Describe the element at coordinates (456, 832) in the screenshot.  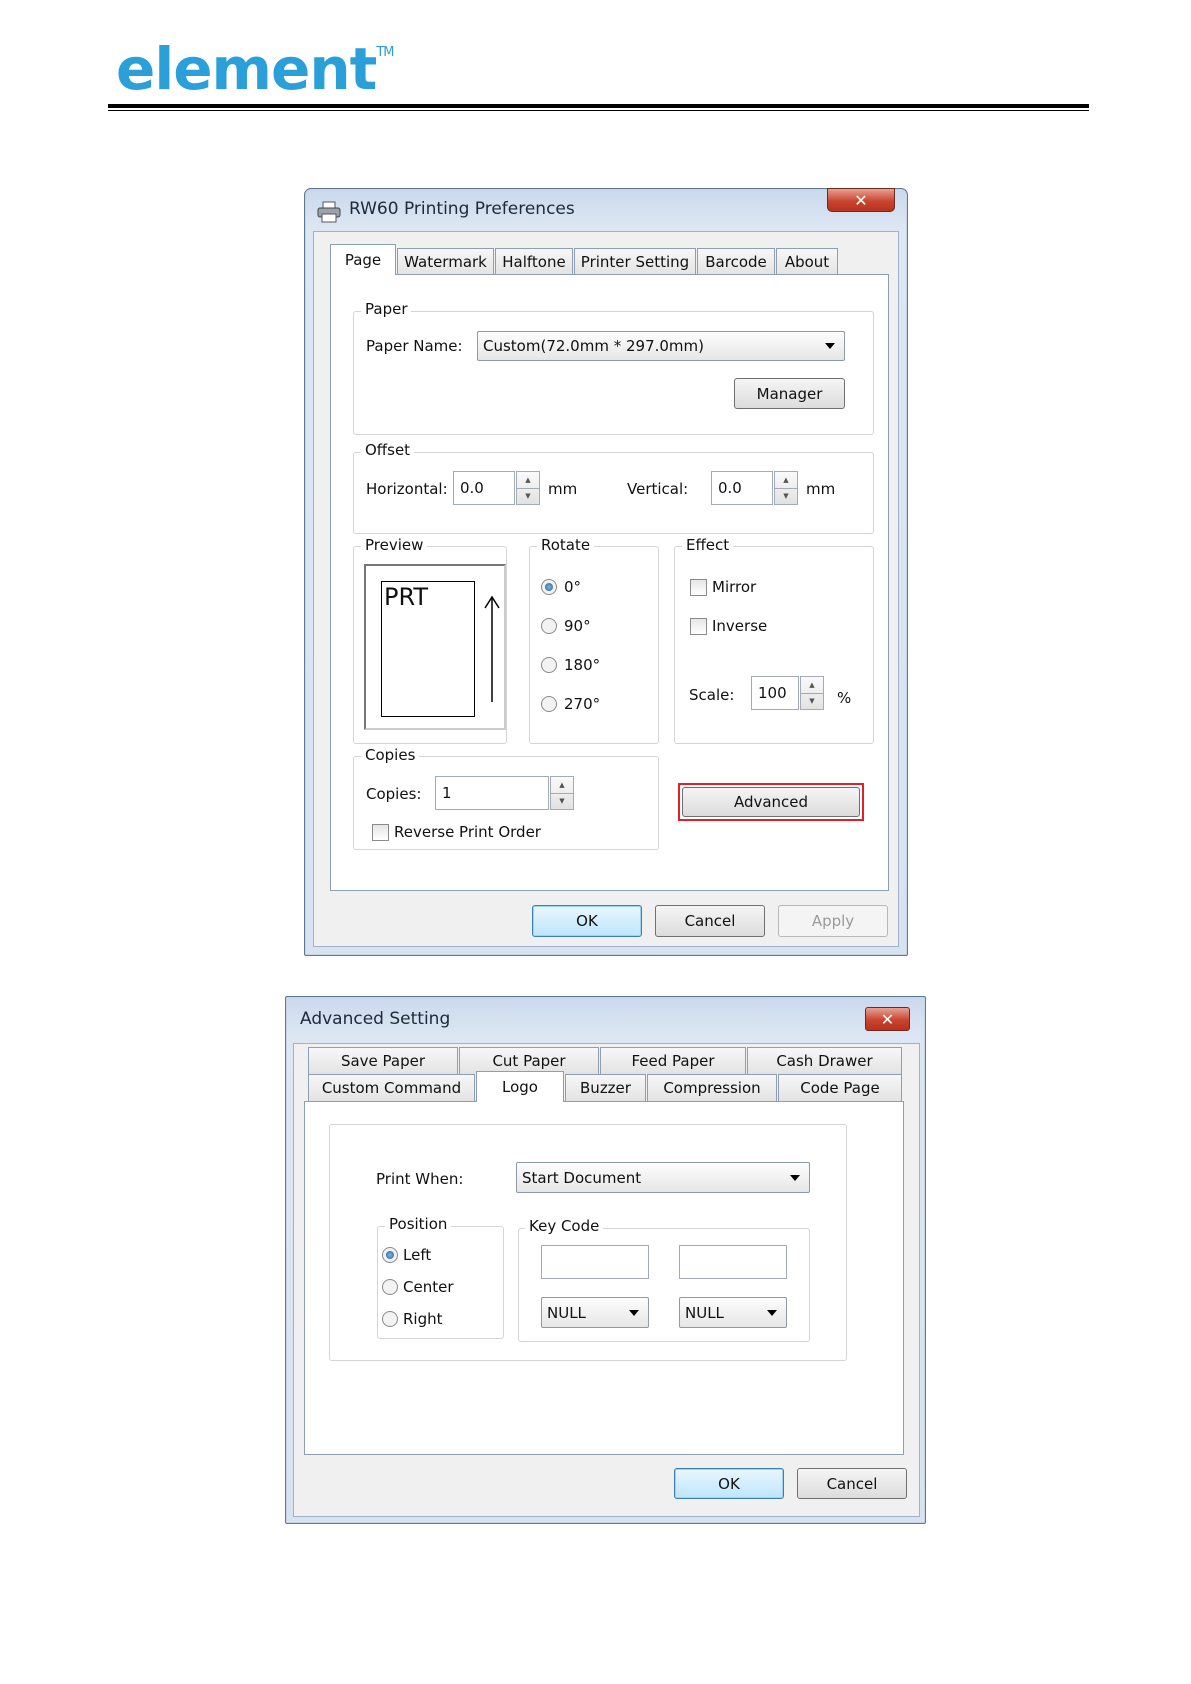
I see `reverse-print-order-checkbox: Reverse Print Order` at that location.